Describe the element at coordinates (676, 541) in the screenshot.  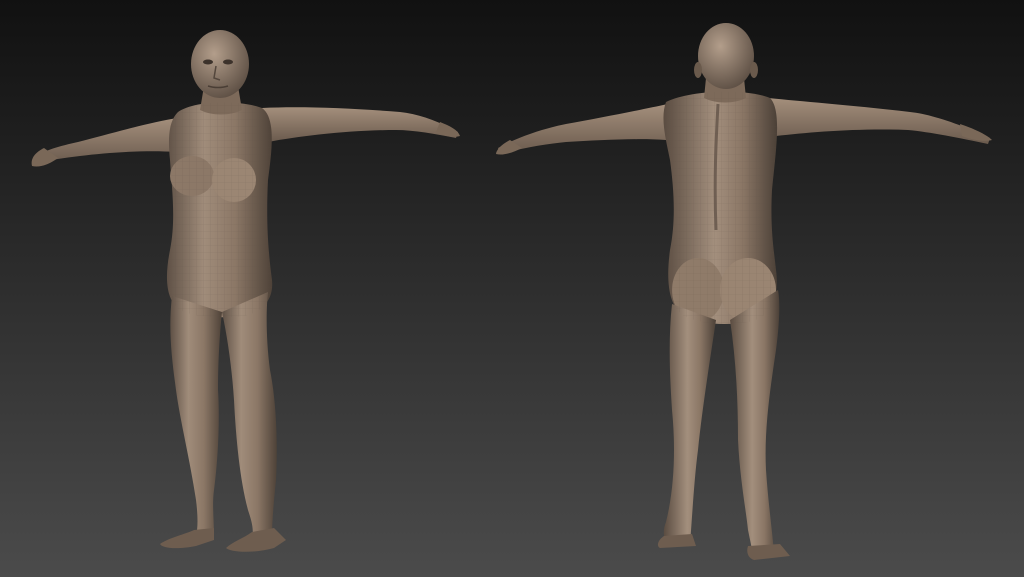
I see `back-left-foot` at that location.